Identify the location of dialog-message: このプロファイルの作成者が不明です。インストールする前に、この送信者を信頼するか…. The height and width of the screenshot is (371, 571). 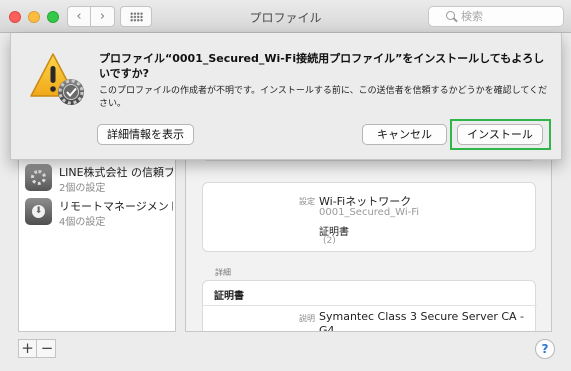
(323, 97).